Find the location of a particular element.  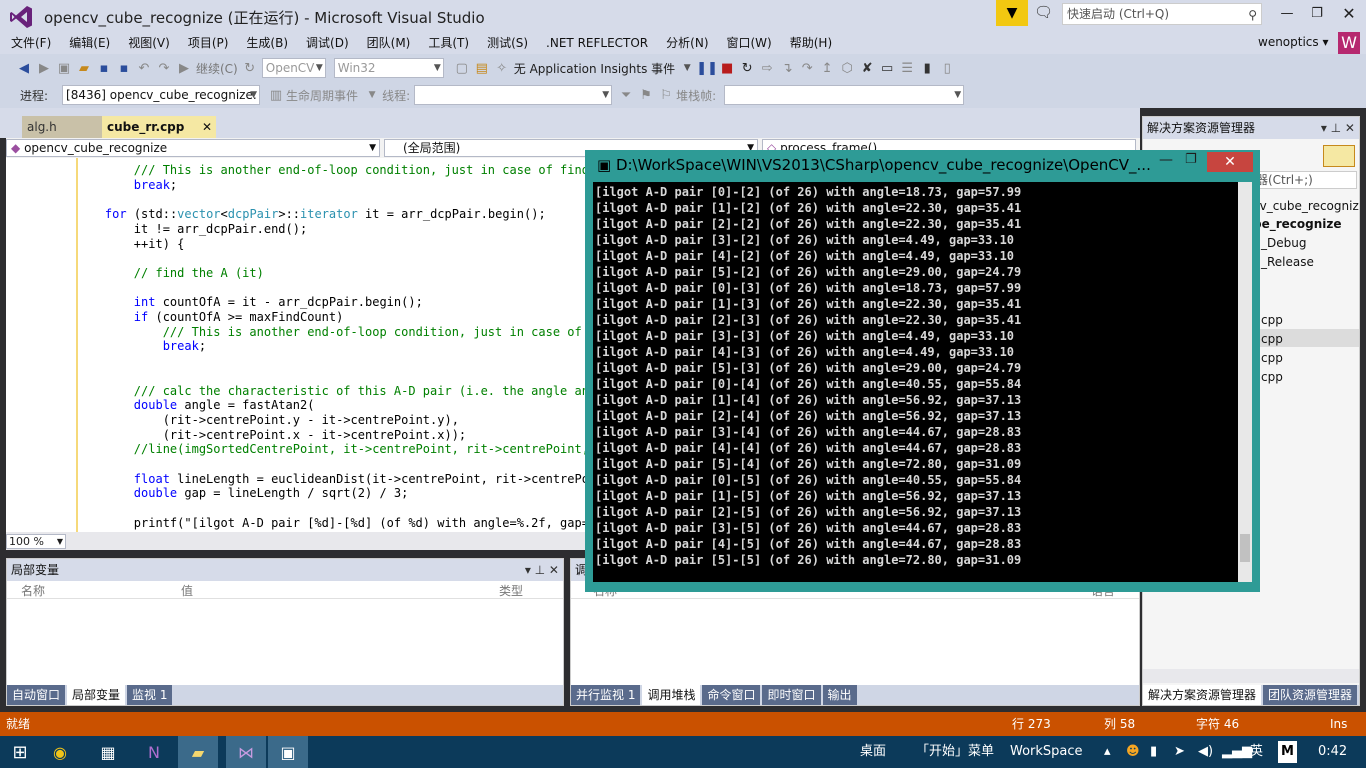

menu-project: 项目(P) is located at coordinates (208, 43).